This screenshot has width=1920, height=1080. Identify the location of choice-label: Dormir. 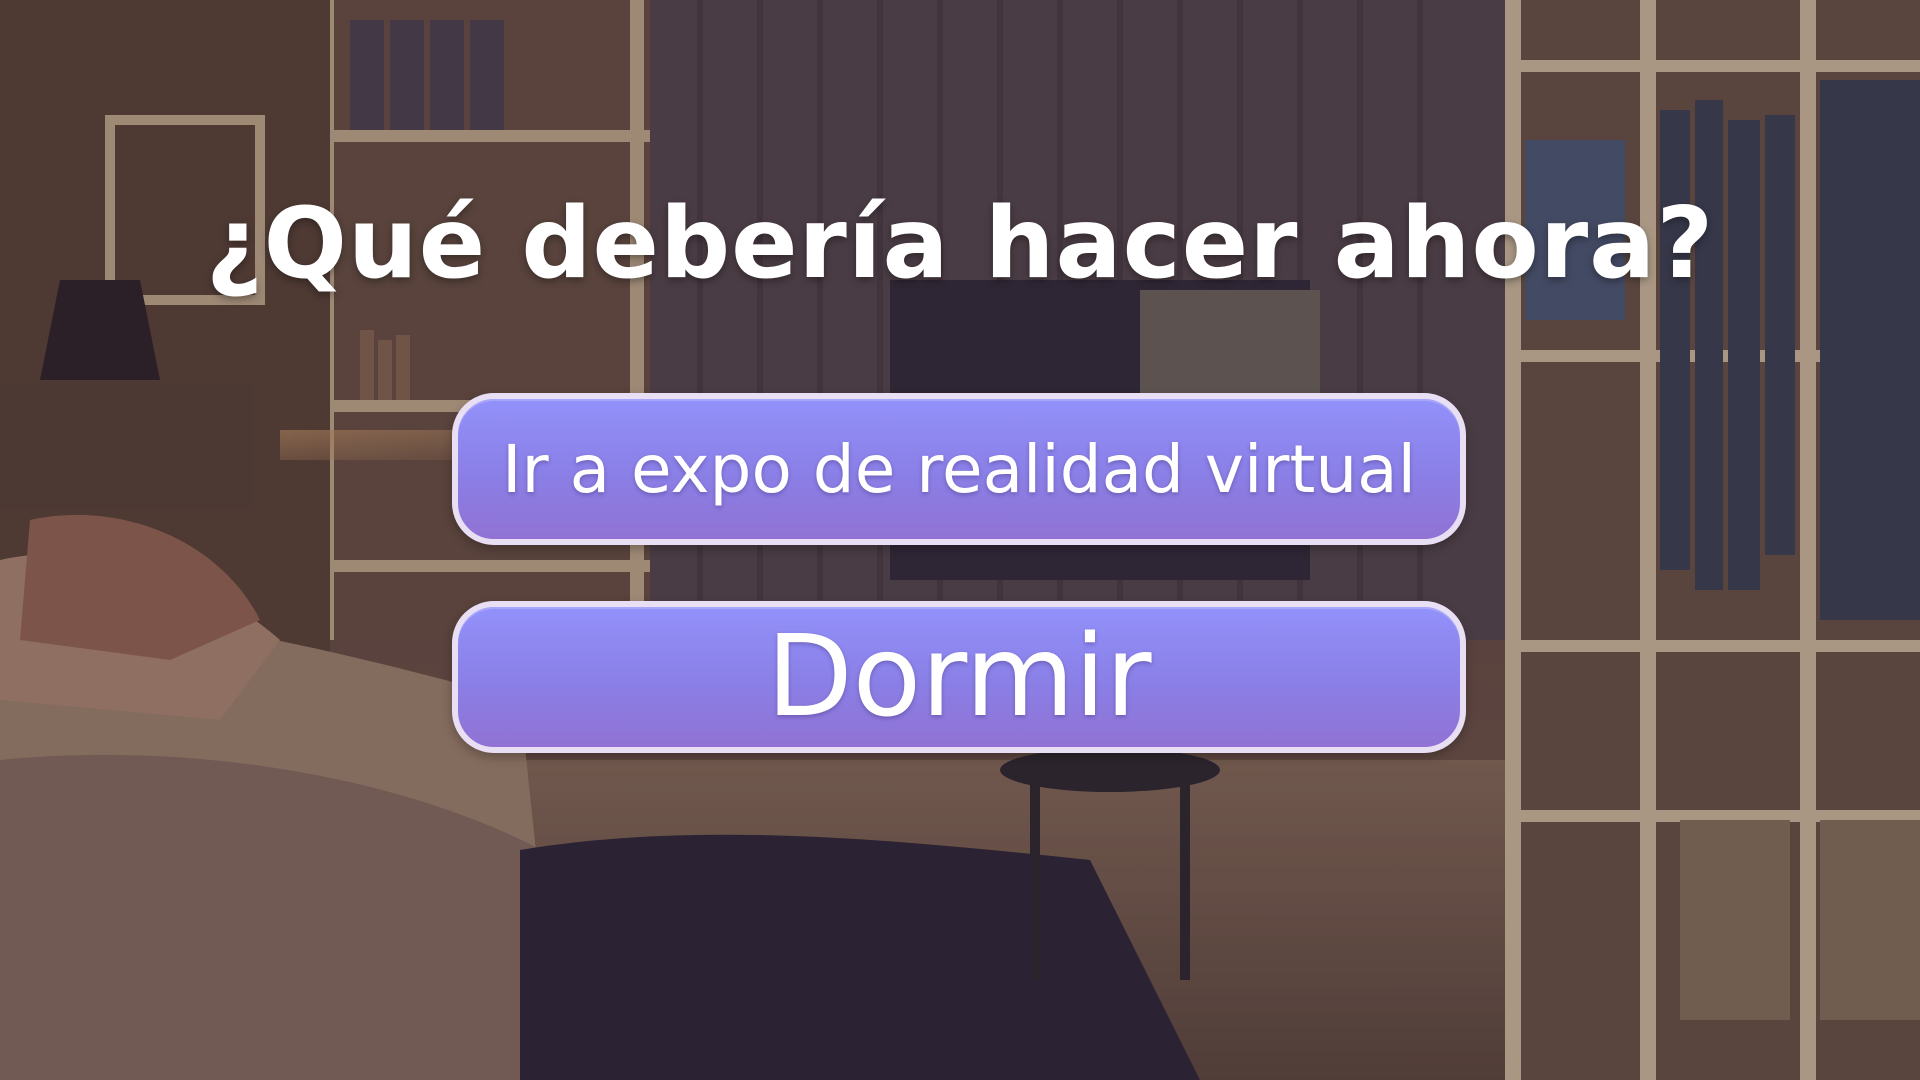
(959, 677).